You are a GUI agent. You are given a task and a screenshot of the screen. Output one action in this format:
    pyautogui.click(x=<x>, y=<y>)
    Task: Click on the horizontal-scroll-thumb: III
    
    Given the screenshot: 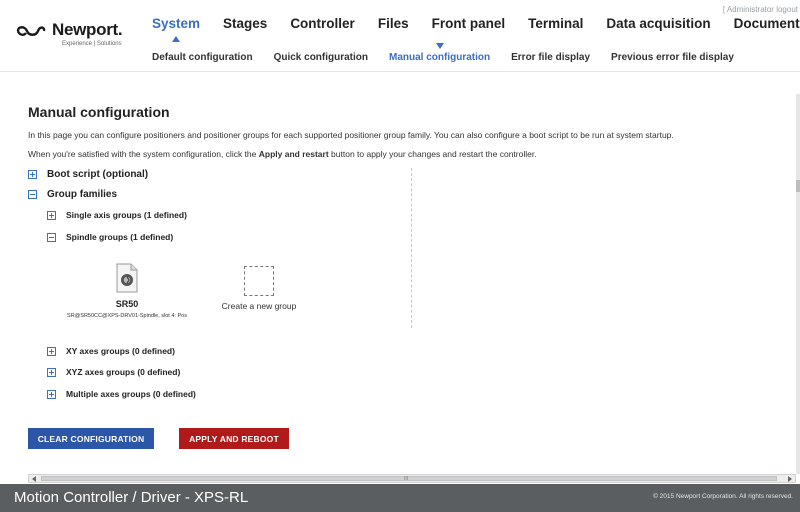 What is the action you would take?
    pyautogui.click(x=409, y=479)
    